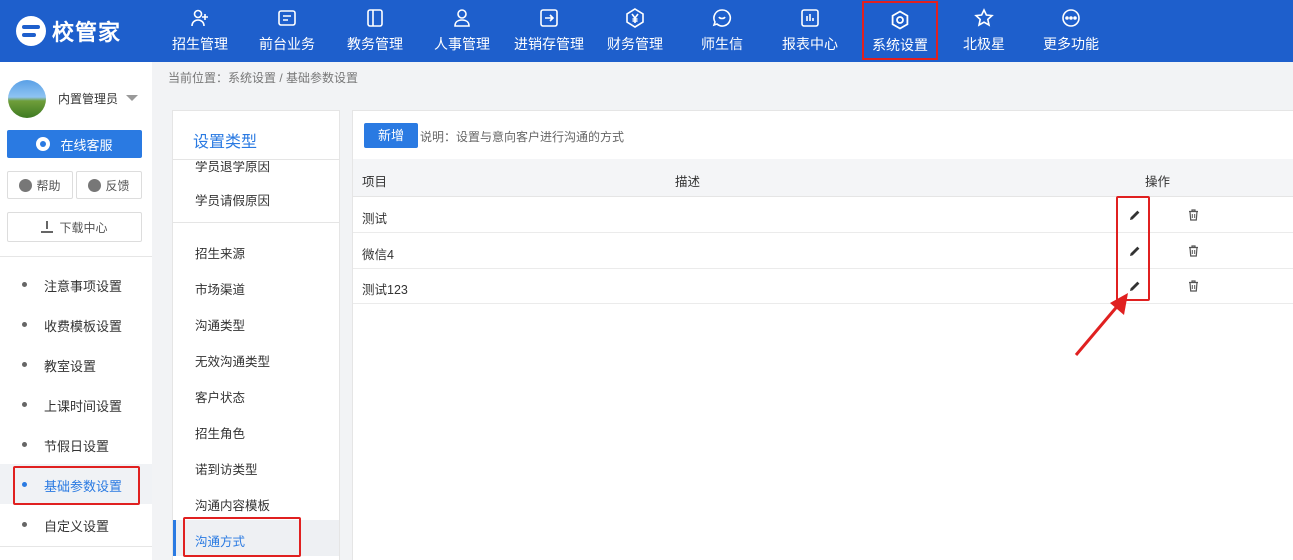 This screenshot has height=560, width=1293. Describe the element at coordinates (810, 31) in the screenshot. I see `nav-item-reports: 报表中心` at that location.